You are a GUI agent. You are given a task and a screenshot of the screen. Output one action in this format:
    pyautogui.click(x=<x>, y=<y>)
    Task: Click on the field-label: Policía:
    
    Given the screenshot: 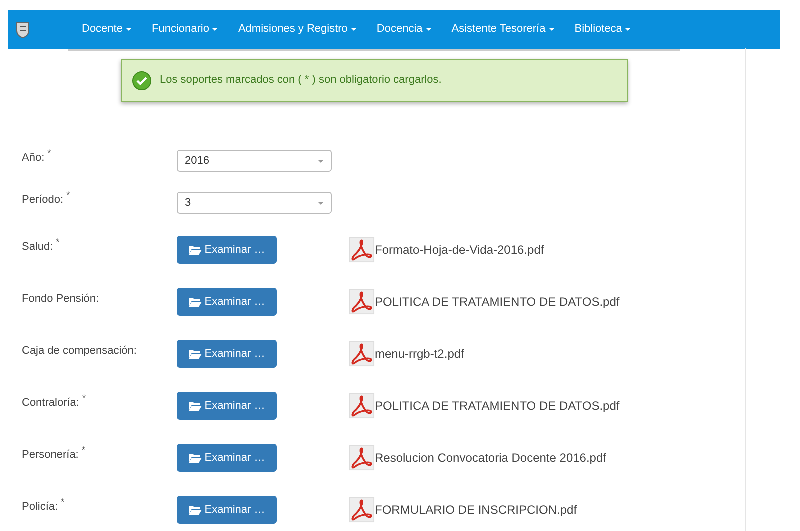 What is the action you would take?
    pyautogui.click(x=40, y=507)
    